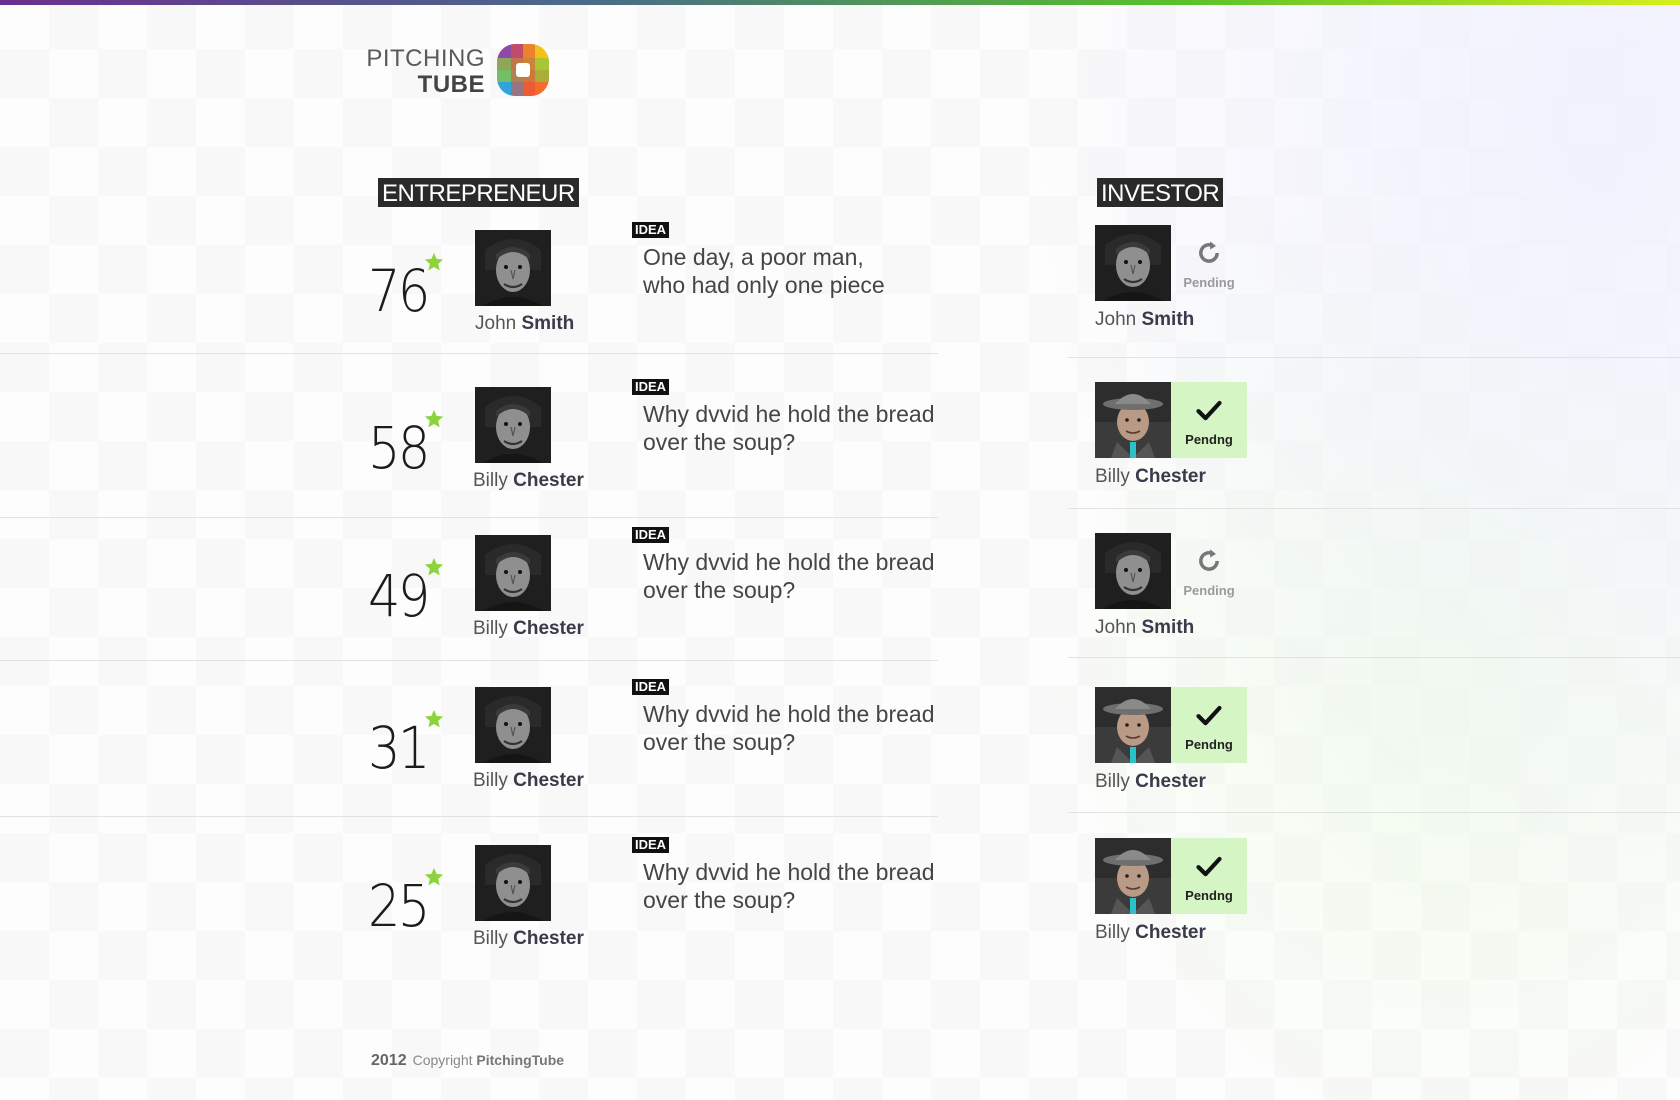  What do you see at coordinates (753, 257) in the screenshot?
I see `idea-line: One day, a poor man,` at bounding box center [753, 257].